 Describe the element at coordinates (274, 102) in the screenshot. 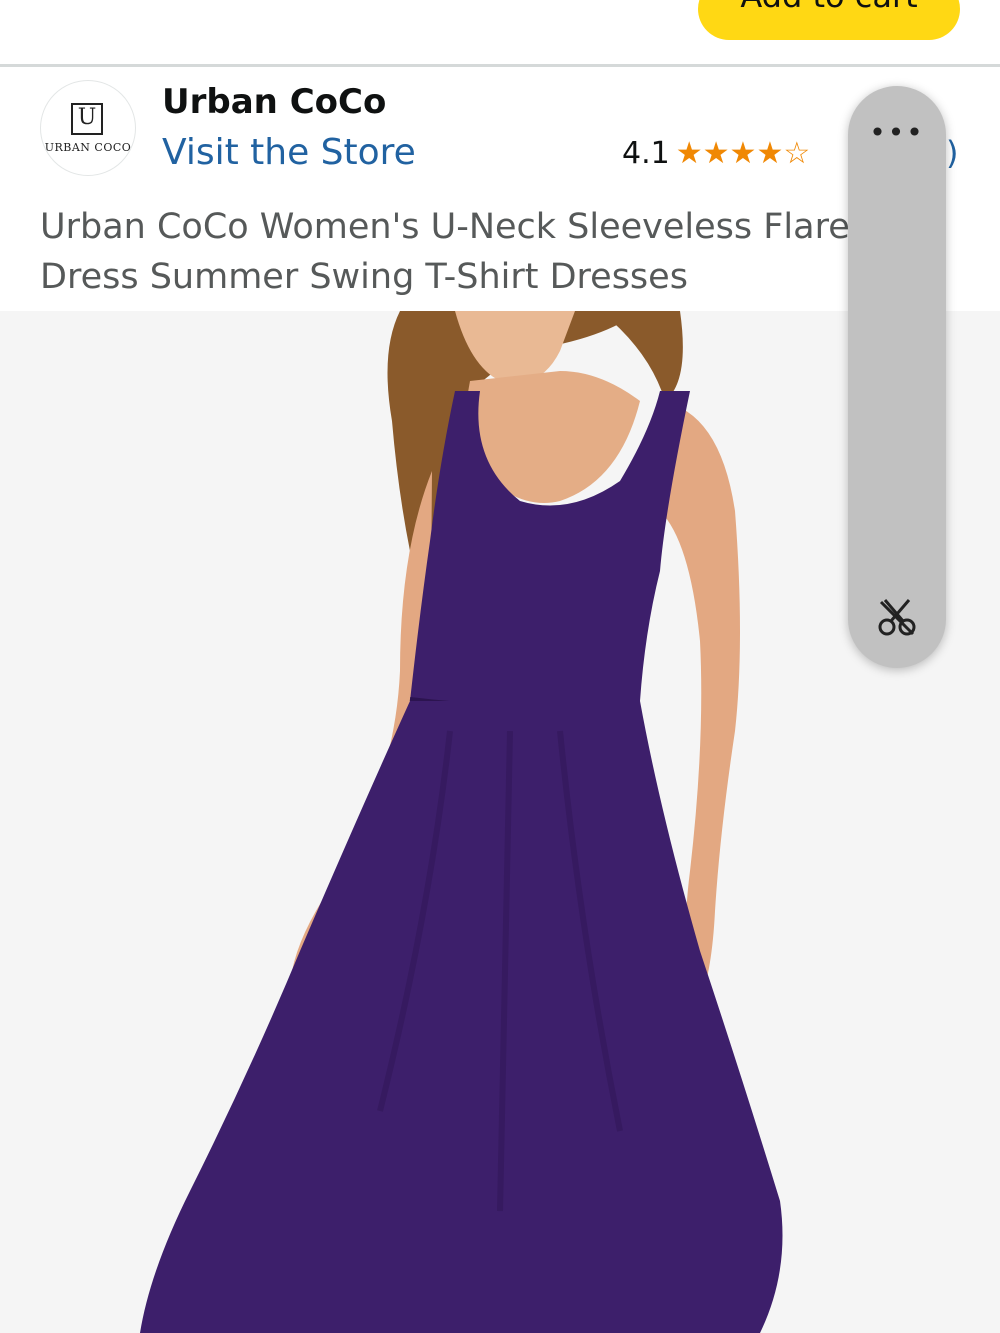

I see `brand-name: Urban CoCo` at that location.